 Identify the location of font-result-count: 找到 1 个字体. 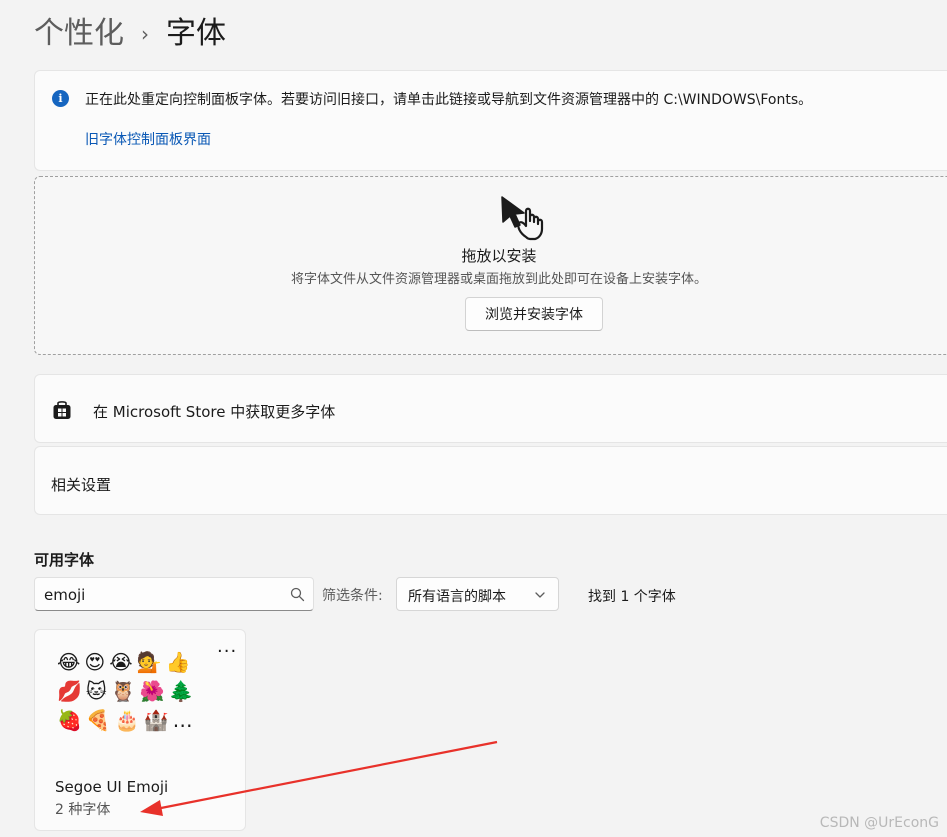
(632, 597).